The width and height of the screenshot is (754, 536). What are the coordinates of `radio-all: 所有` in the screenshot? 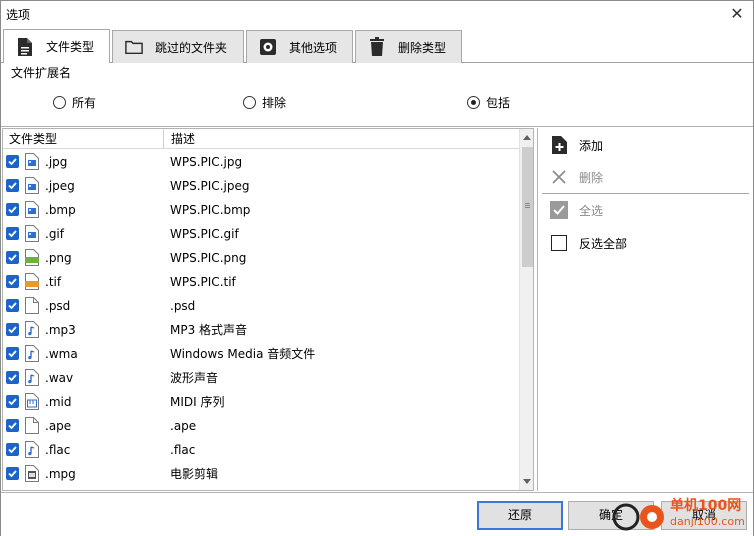 It's located at (74, 102).